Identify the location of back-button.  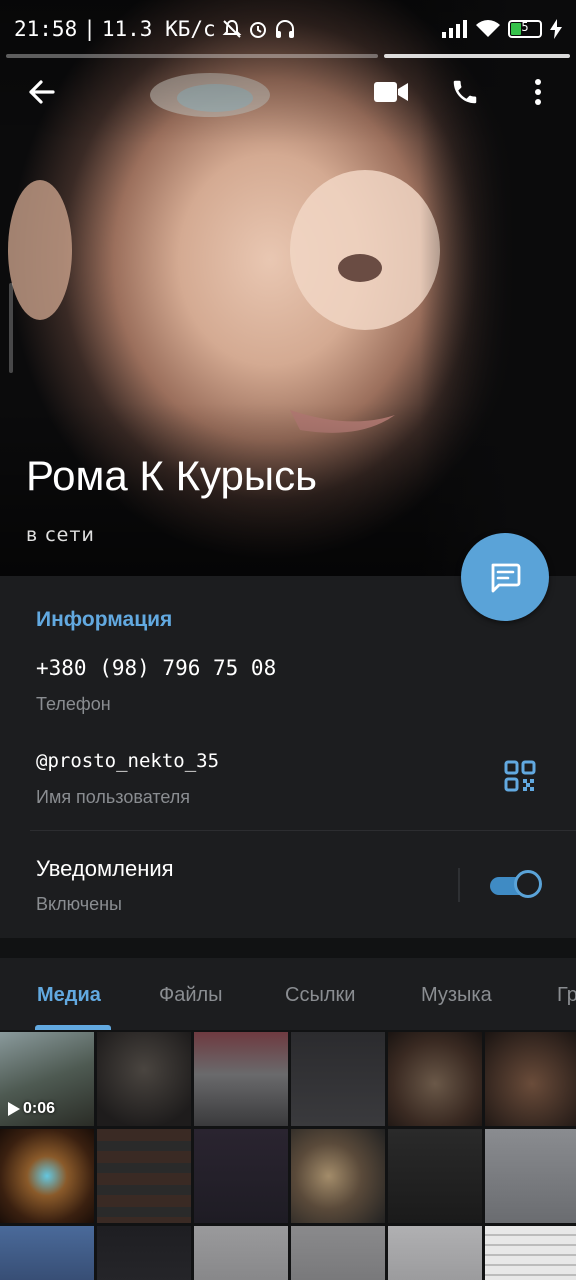
(42, 92).